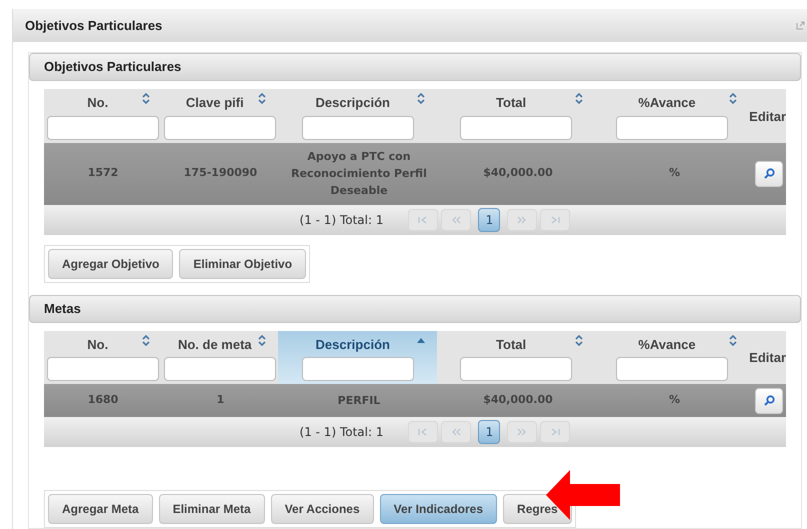 The image size is (807, 529). Describe the element at coordinates (103, 400) in the screenshot. I see `table-cell-text: 1680` at that location.